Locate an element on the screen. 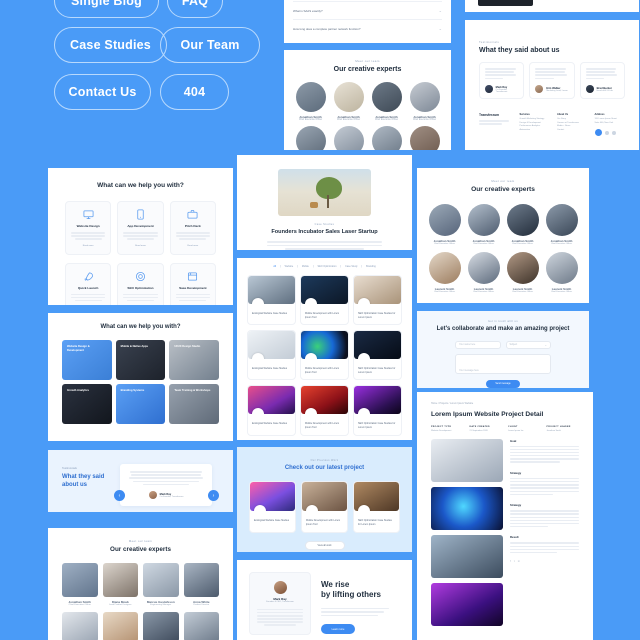  testimonial-card: Erin Walker Marketing Lead, Lorem is located at coordinates (552, 81).